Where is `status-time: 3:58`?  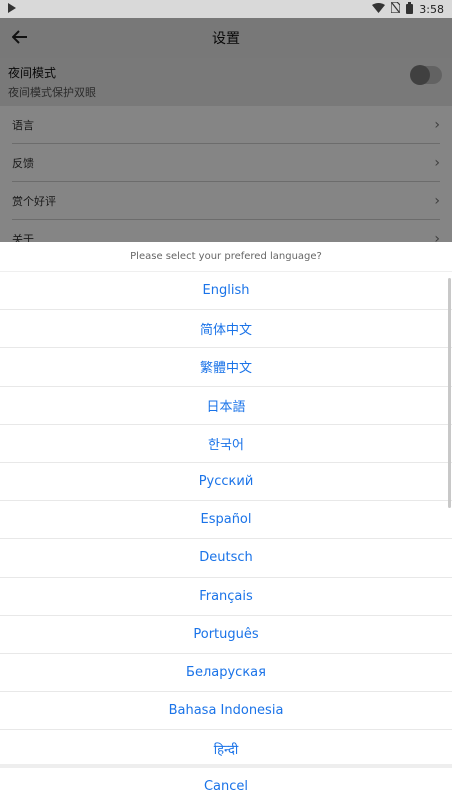
status-time: 3:58 is located at coordinates (431, 9).